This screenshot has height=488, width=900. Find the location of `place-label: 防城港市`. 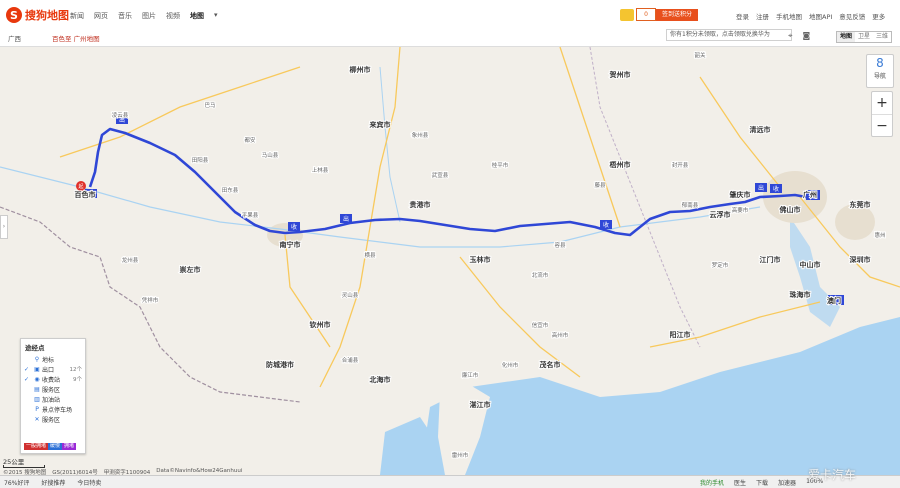

place-label: 防城港市 is located at coordinates (280, 364).